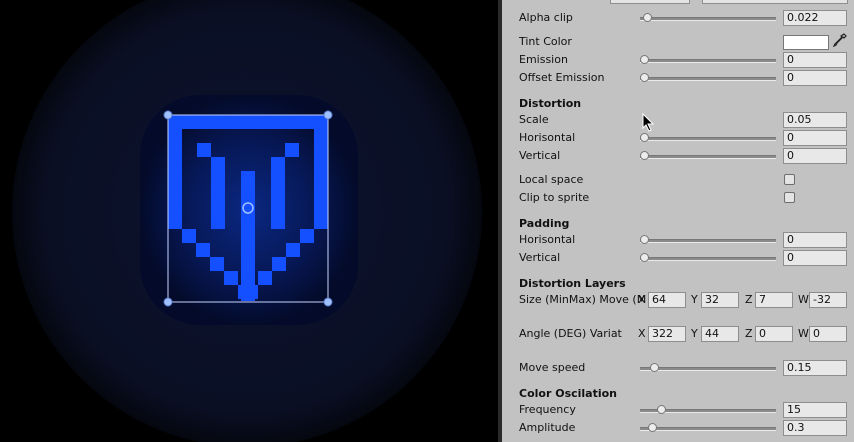 The image size is (854, 442). I want to click on handle-top-right, so click(328, 115).